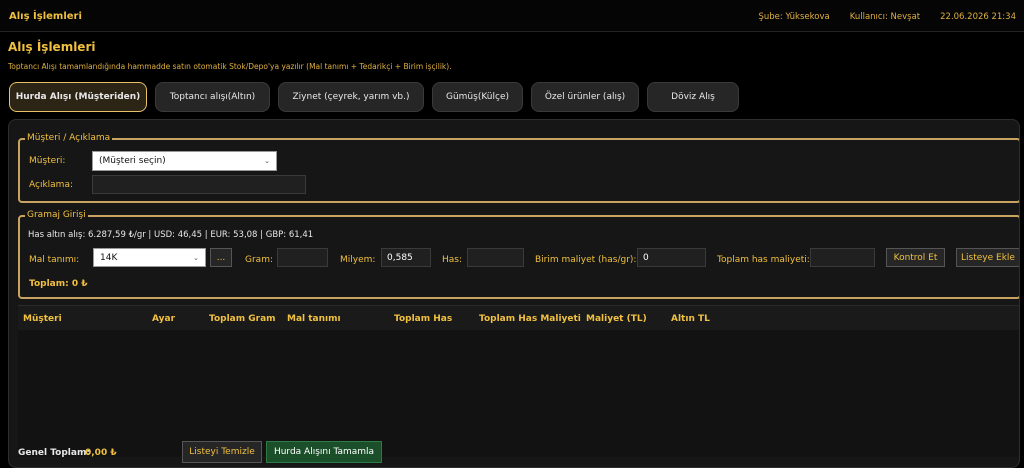 This screenshot has height=468, width=1024. I want to click on tab-gumus: Gümüş(Külçe), so click(477, 97).